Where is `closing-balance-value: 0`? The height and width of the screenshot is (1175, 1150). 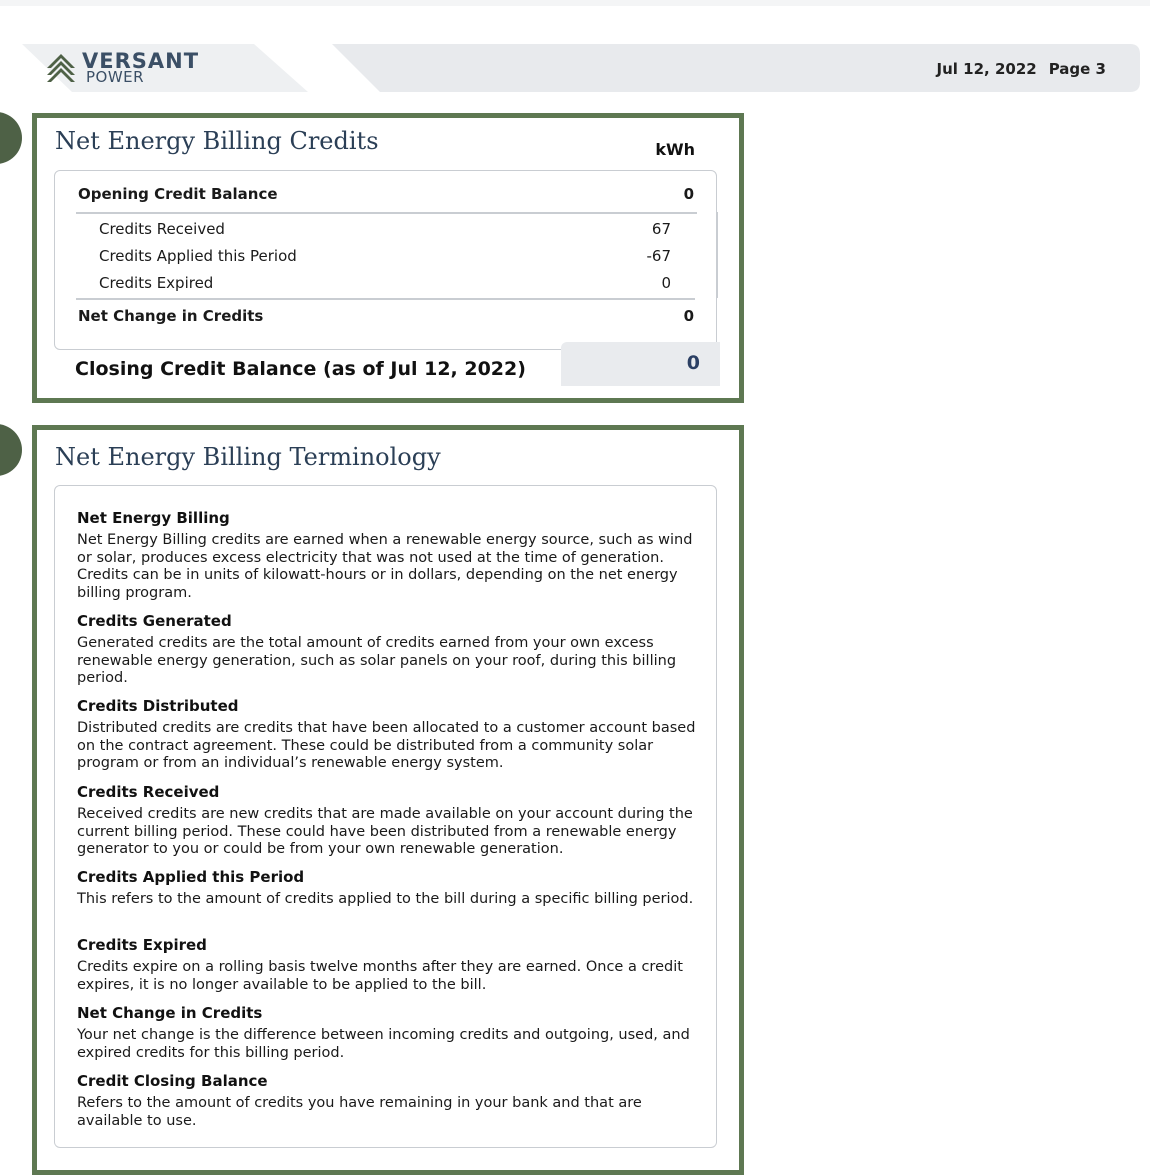 closing-balance-value: 0 is located at coordinates (693, 363).